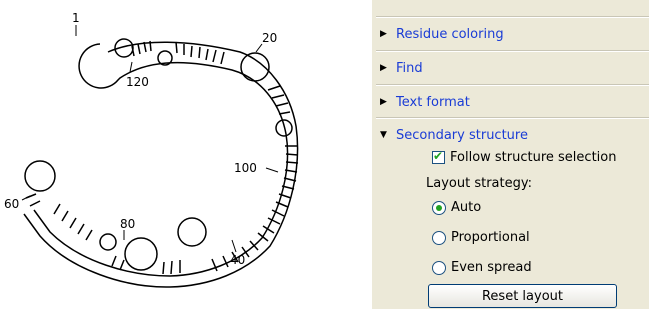 The image size is (649, 309). What do you see at coordinates (11, 204) in the screenshot?
I see `position-label-60: 60` at bounding box center [11, 204].